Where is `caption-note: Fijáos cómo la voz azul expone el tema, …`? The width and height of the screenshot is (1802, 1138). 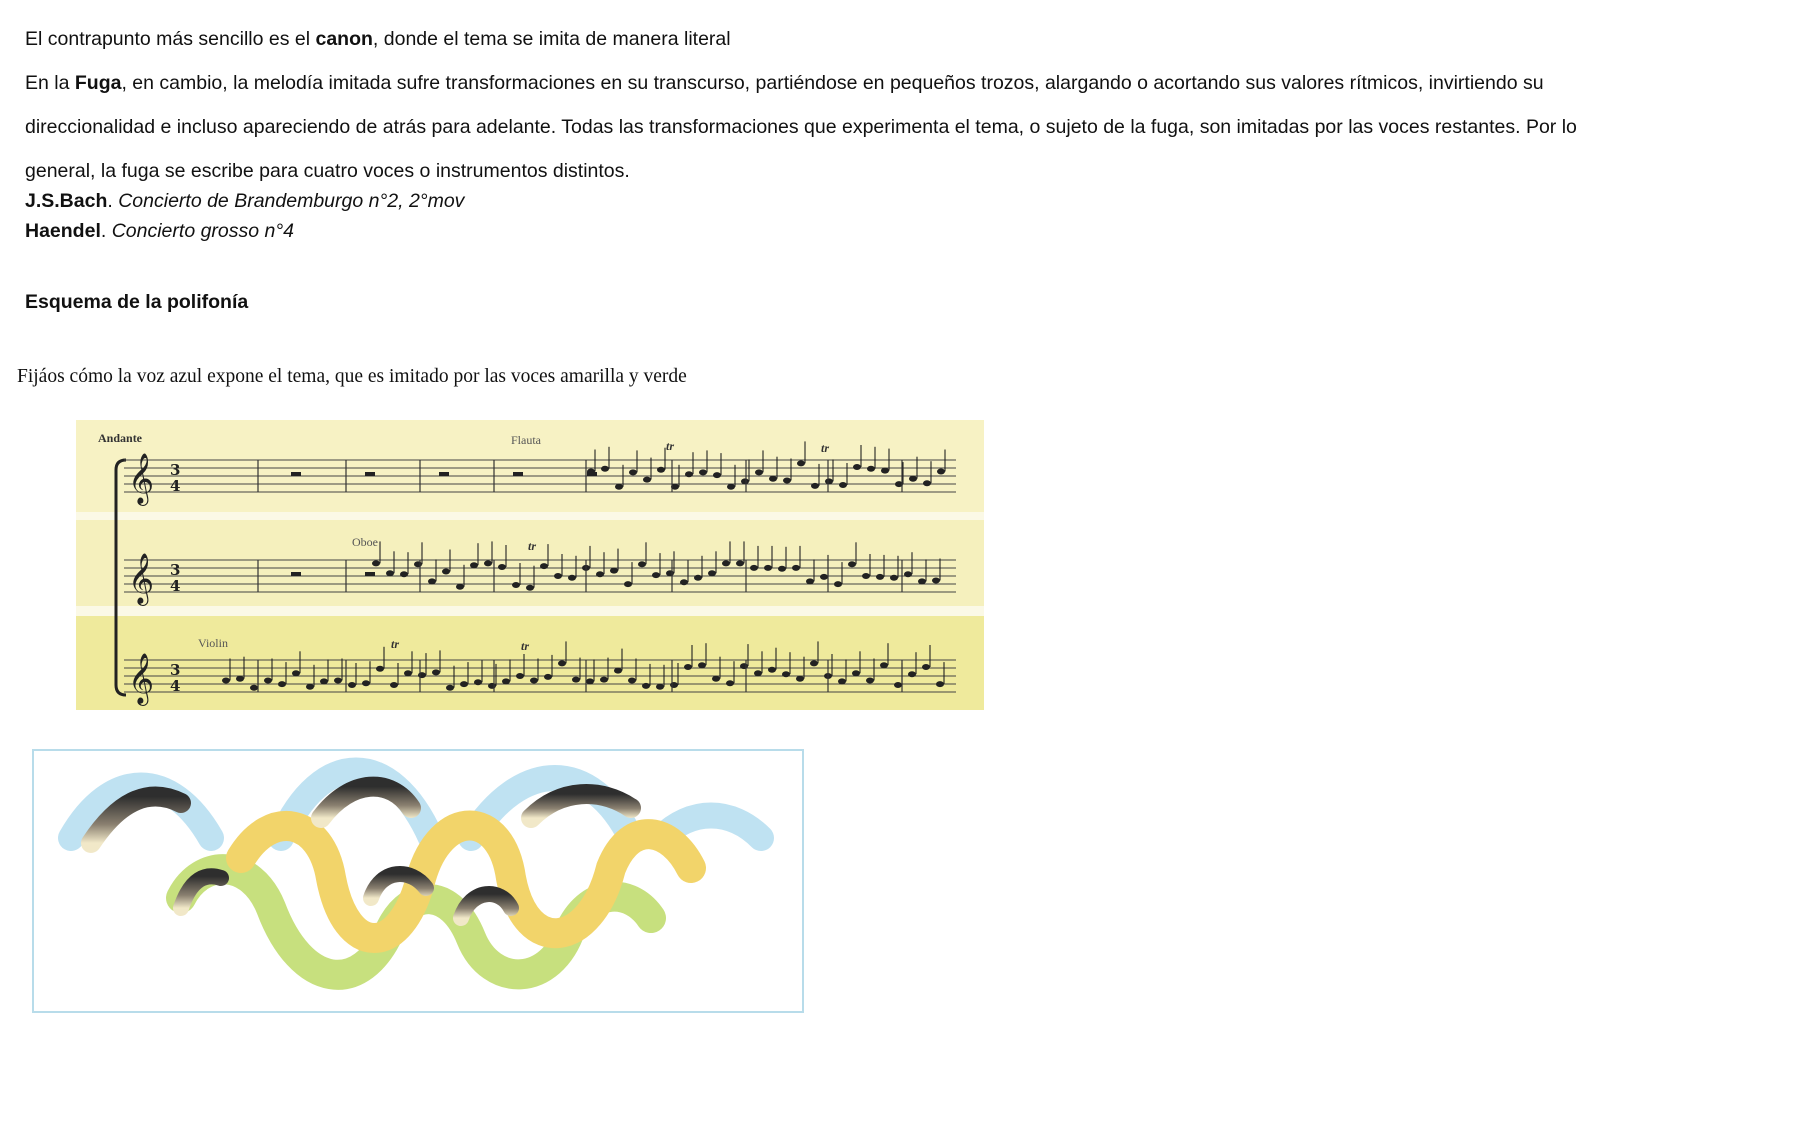 caption-note: Fijáos cómo la voz azul expone el tema, … is located at coordinates (352, 376).